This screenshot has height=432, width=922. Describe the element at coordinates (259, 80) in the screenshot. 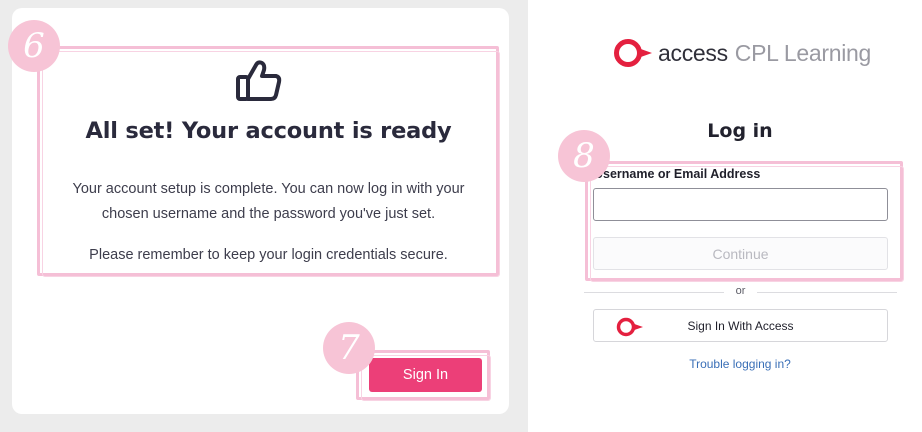

I see `thumbs-up-icon` at that location.